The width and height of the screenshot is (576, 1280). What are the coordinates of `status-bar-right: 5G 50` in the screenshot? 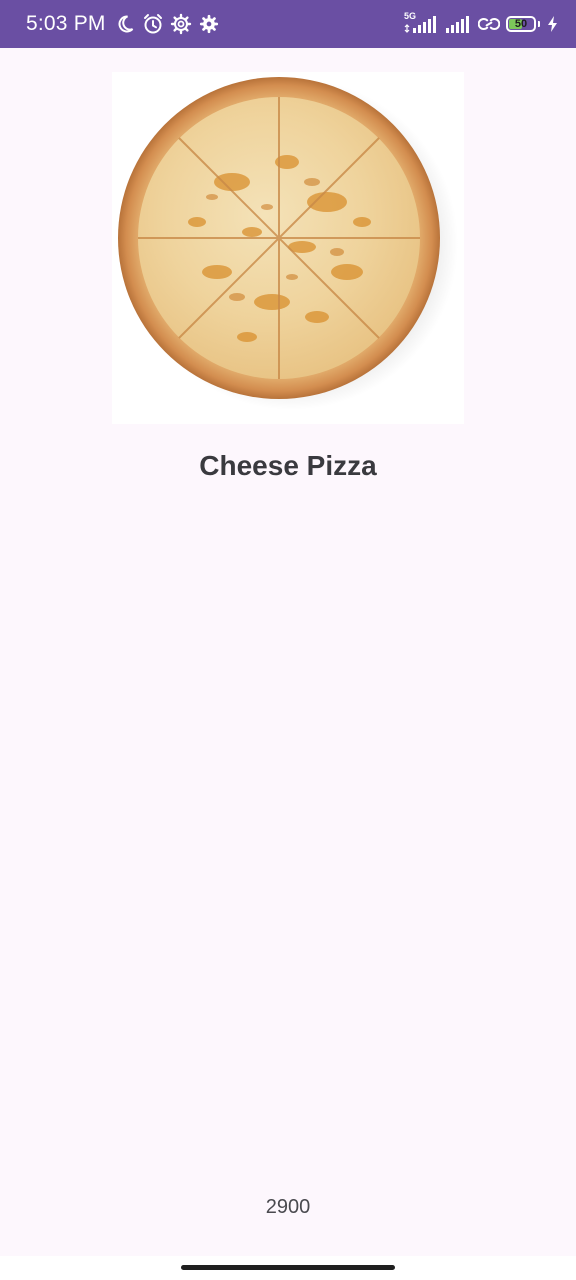 It's located at (482, 23).